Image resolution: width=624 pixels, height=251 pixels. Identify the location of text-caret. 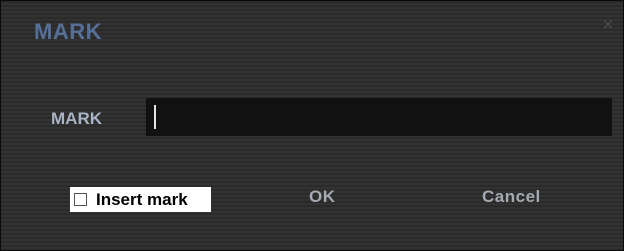
(155, 117).